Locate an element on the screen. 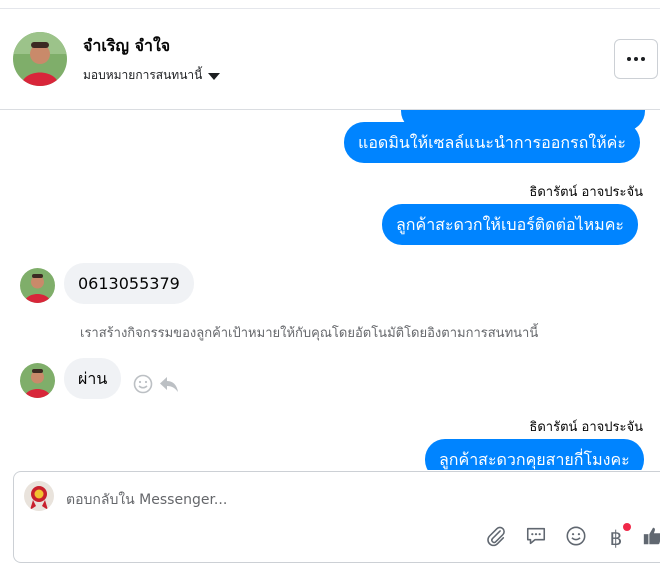  baht-icon: ฿ is located at coordinates (616, 538).